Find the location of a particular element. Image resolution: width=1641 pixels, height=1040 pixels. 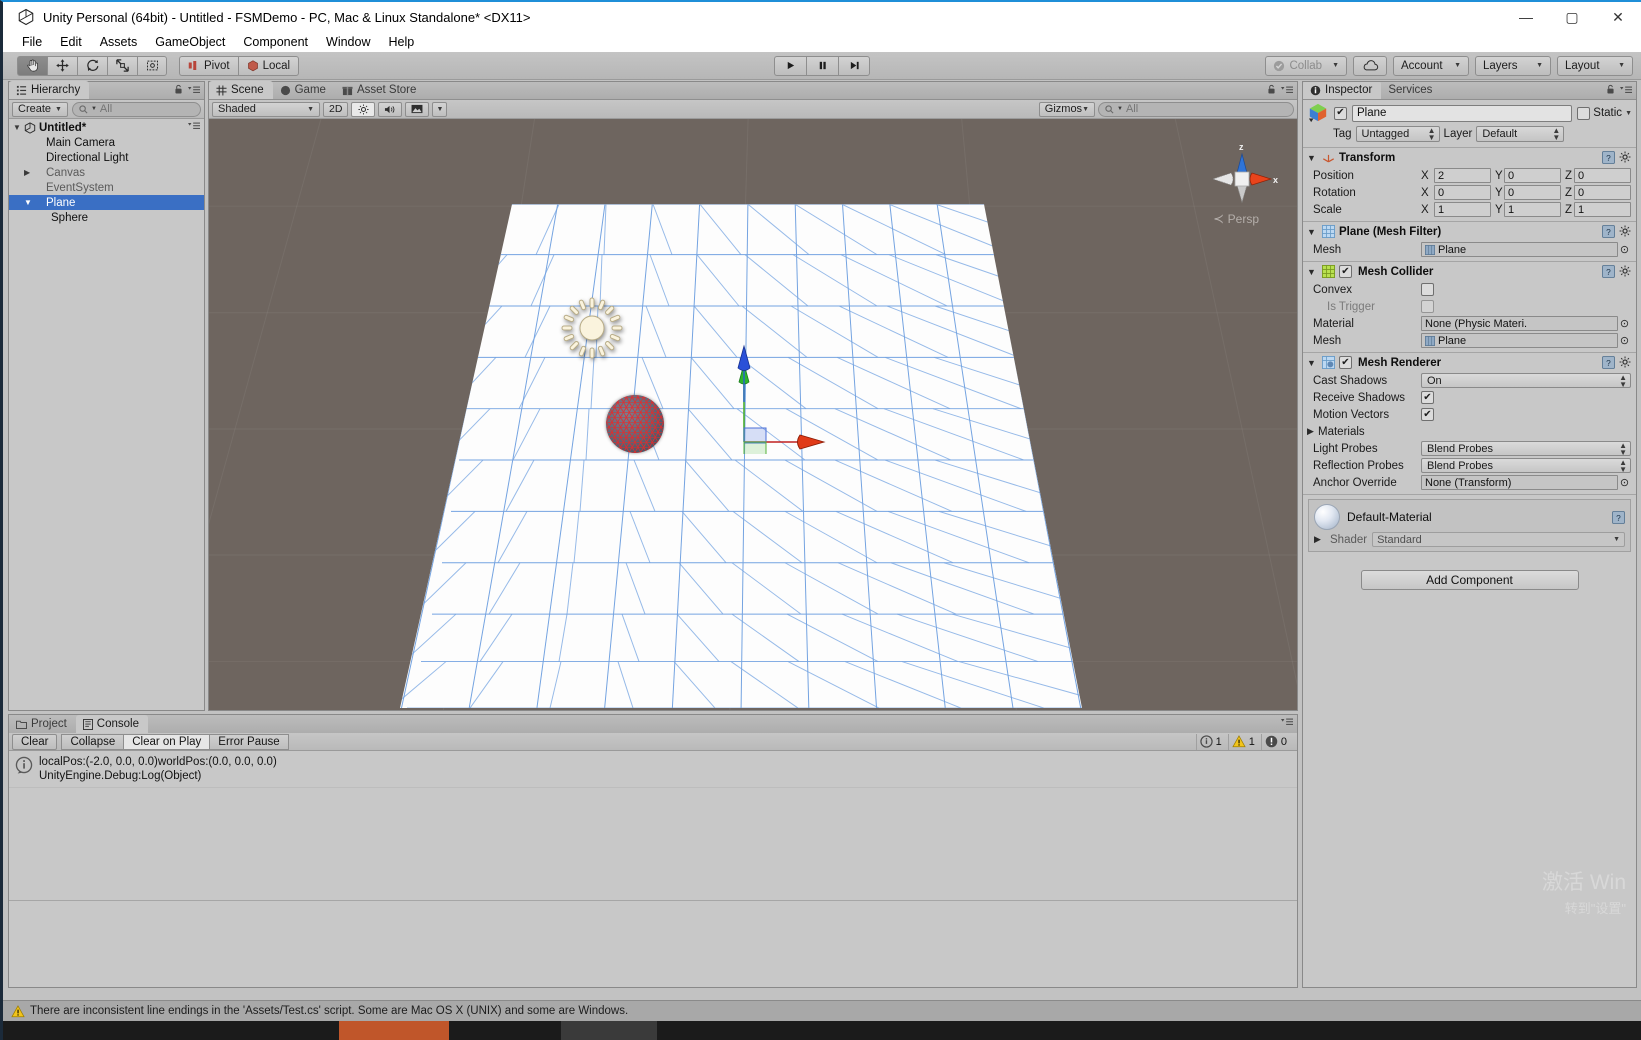

motion-vectors-checkbox is located at coordinates (1427, 414).